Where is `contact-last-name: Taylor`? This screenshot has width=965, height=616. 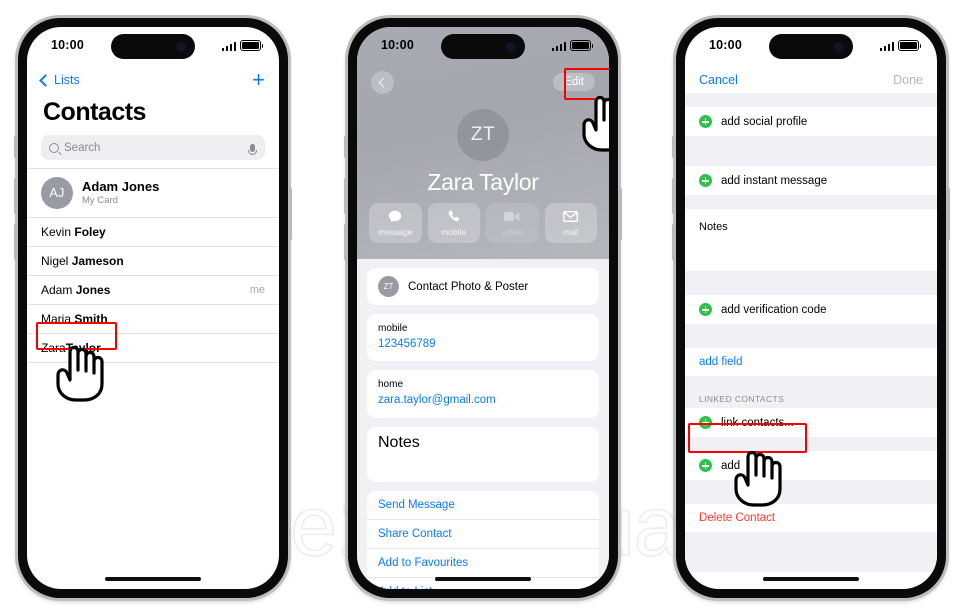 contact-last-name: Taylor is located at coordinates (83, 348).